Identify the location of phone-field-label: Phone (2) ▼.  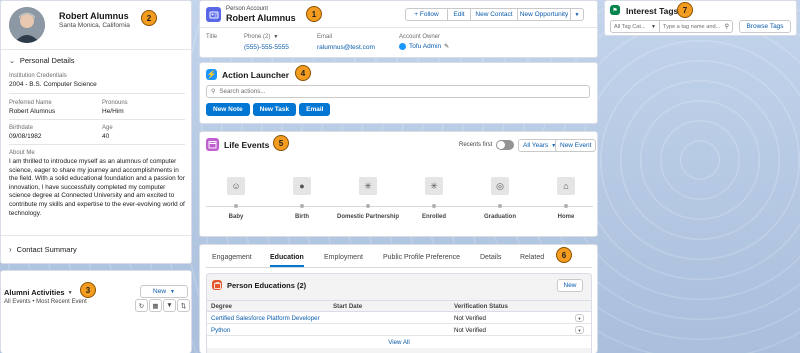
(261, 37).